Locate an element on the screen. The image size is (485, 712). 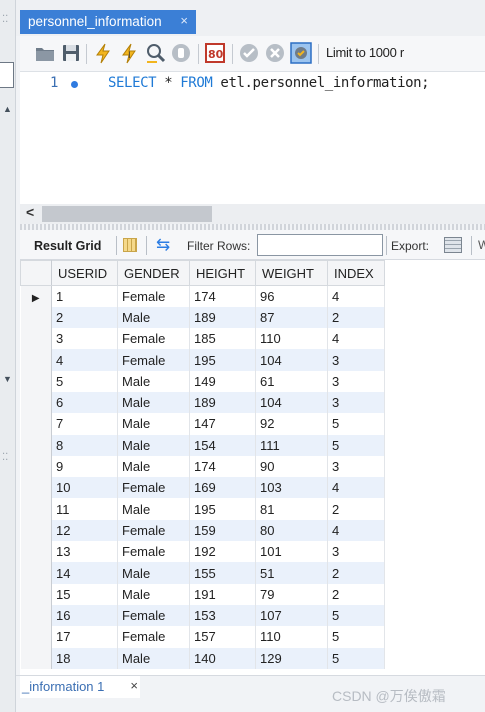
table-row: 11 Male 195 81 2 is located at coordinates (202, 509).